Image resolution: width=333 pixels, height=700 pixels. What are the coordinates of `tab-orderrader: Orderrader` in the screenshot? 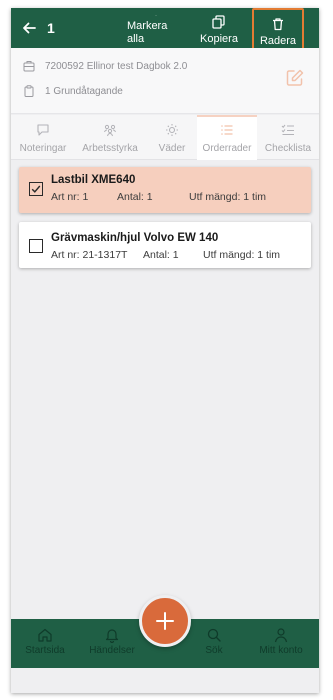 It's located at (227, 137).